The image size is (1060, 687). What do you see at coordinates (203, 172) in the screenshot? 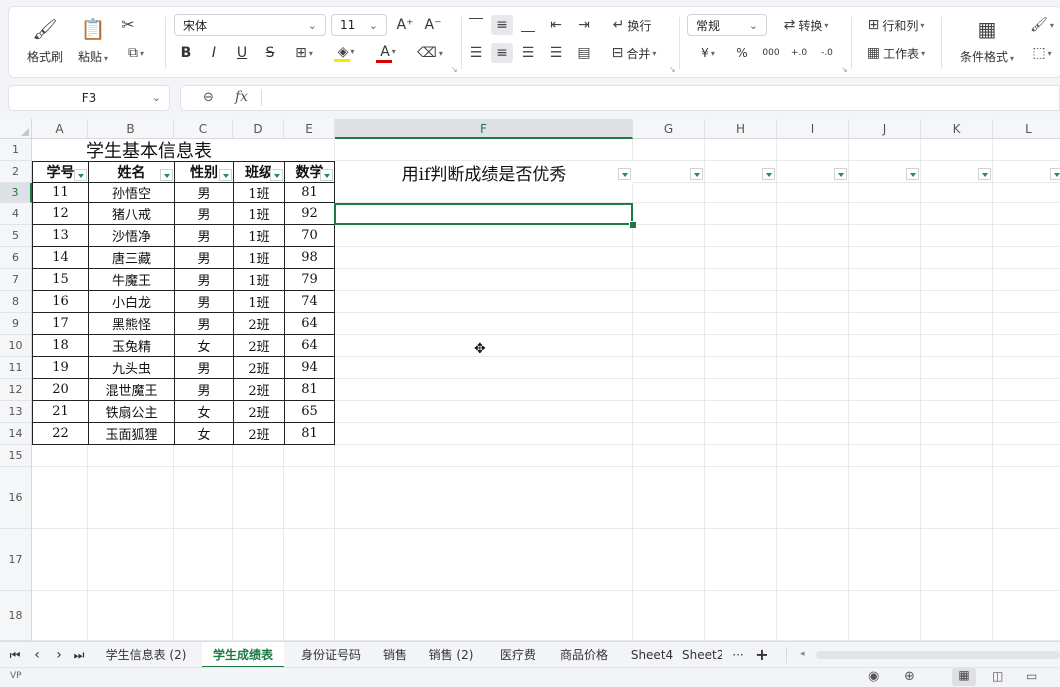
I see `column-header-cell: 性别` at bounding box center [203, 172].